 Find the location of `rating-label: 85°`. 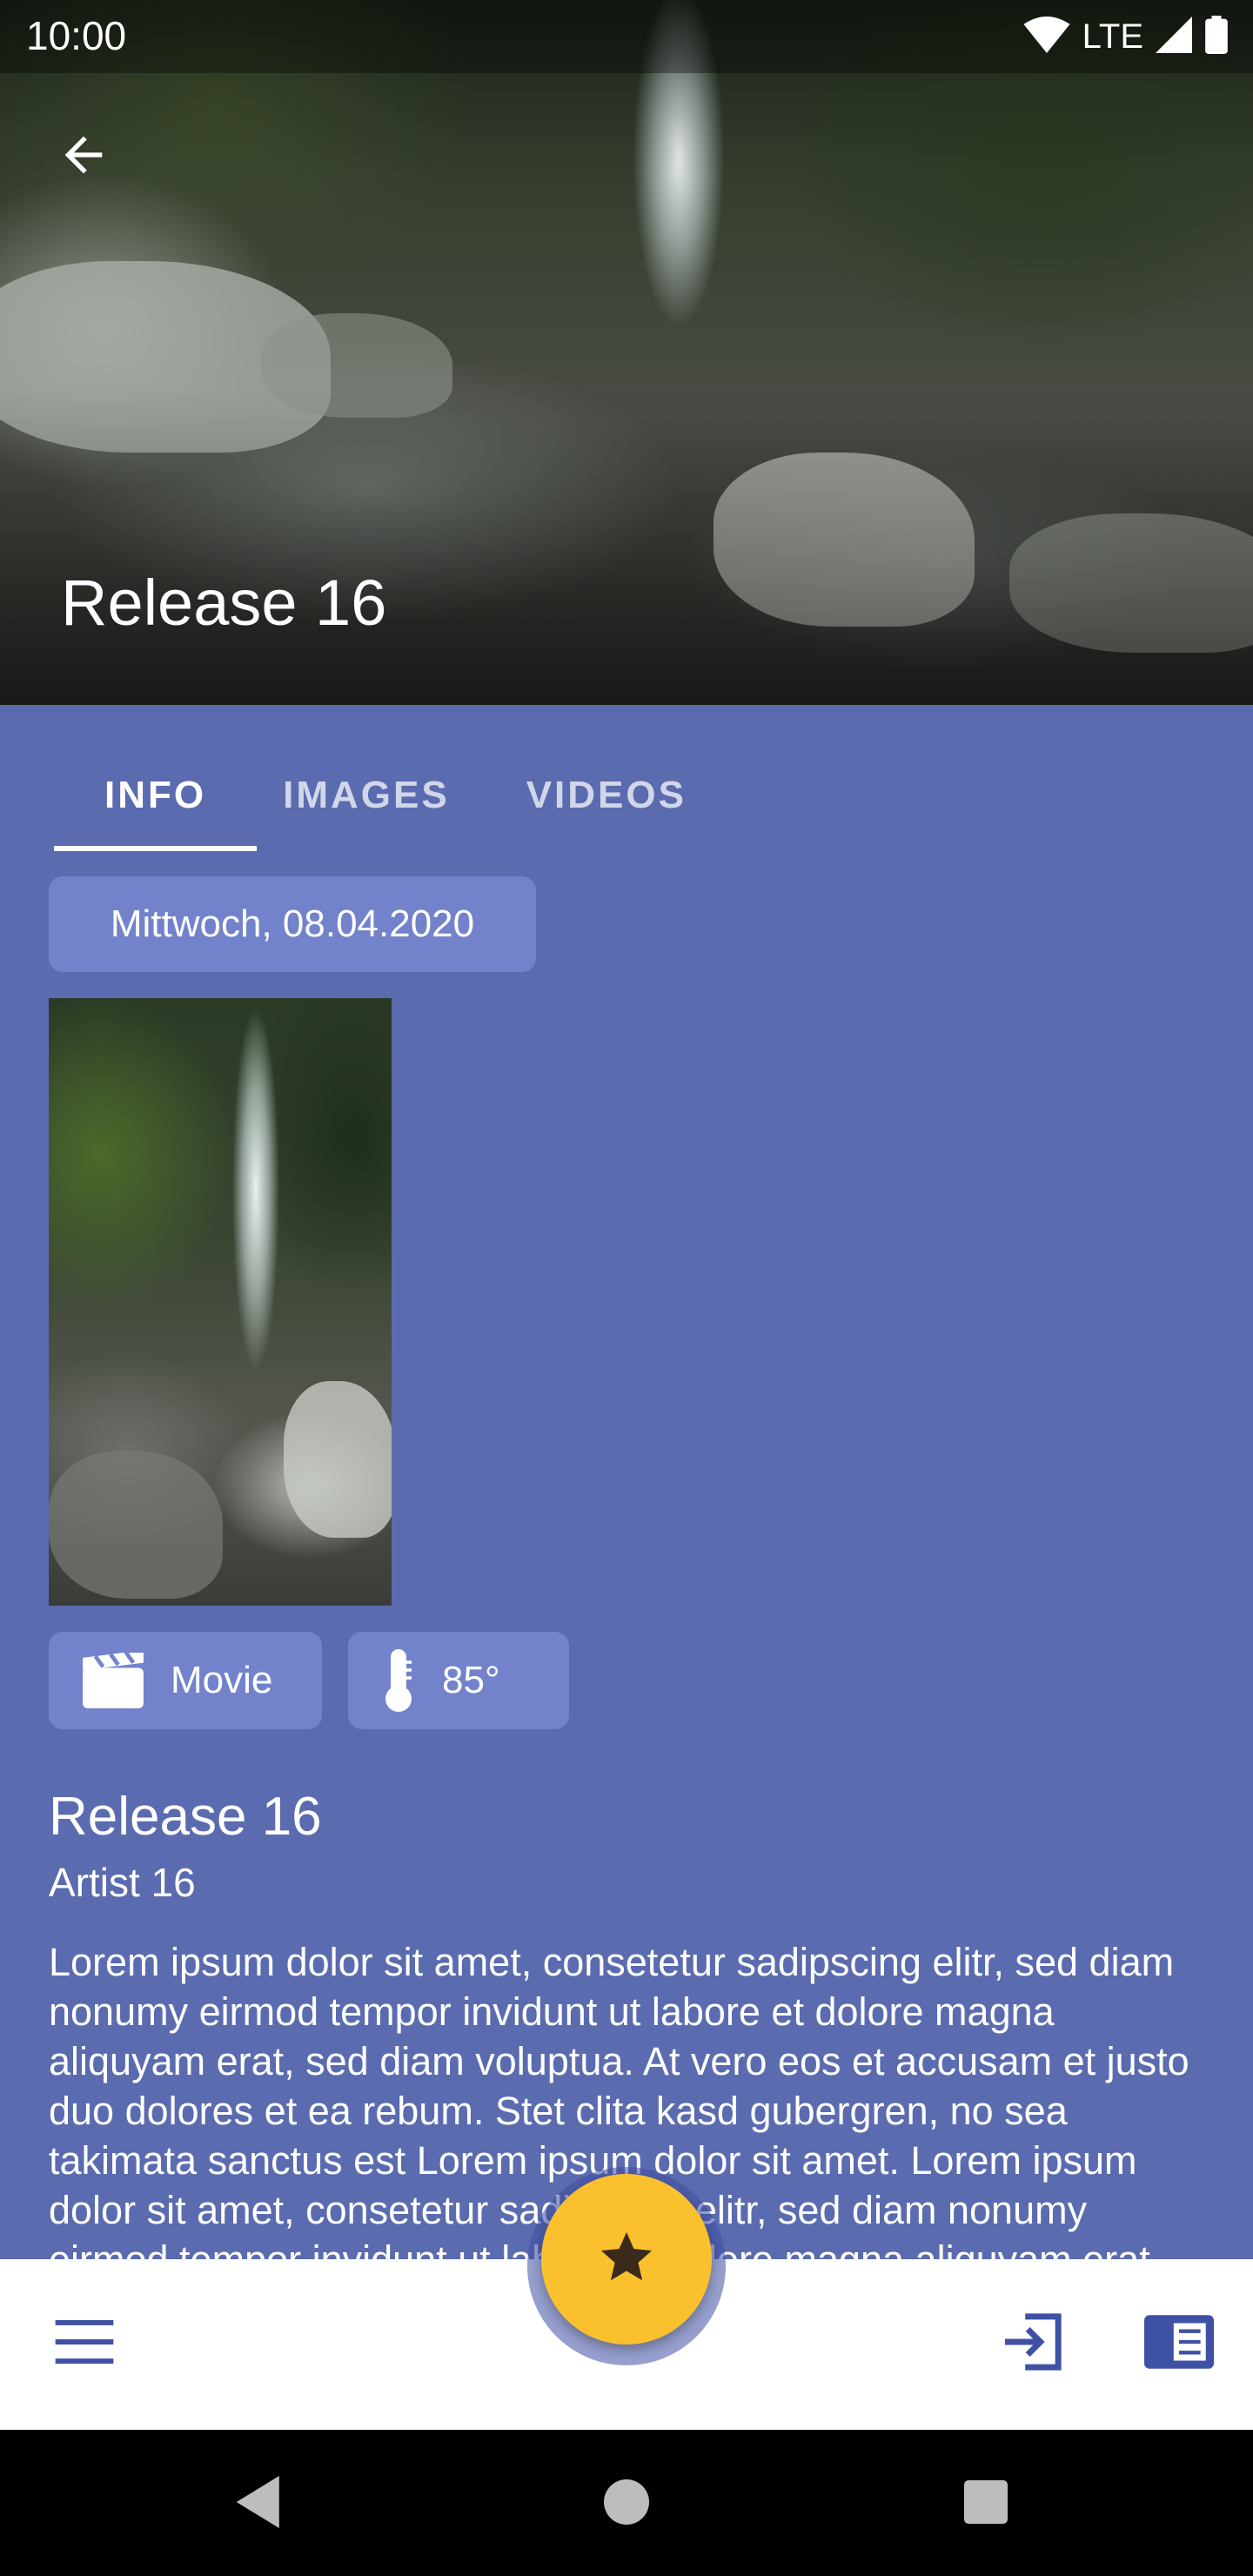

rating-label: 85° is located at coordinates (471, 1680).